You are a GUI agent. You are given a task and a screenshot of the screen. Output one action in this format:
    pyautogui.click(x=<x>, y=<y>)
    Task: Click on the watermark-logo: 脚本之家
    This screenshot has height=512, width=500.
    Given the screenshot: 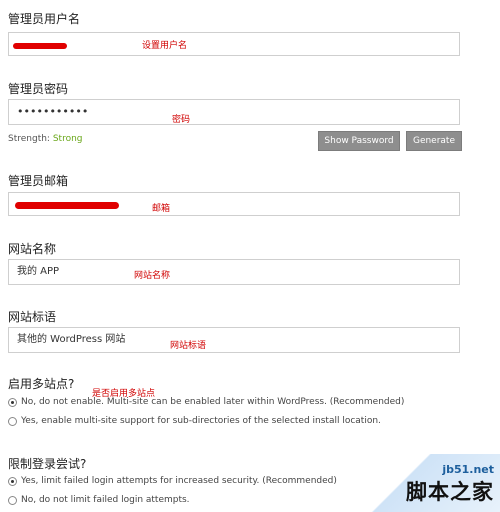 What is the action you would take?
    pyautogui.click(x=450, y=492)
    